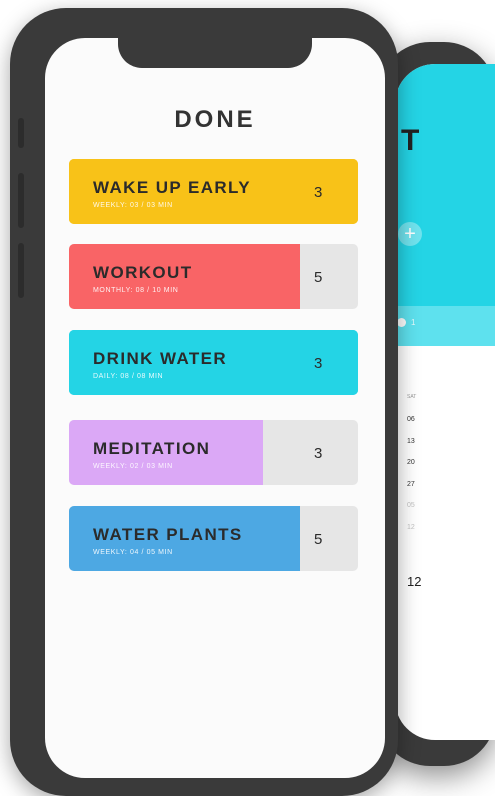  What do you see at coordinates (445, 185) in the screenshot?
I see `back-header: T +` at bounding box center [445, 185].